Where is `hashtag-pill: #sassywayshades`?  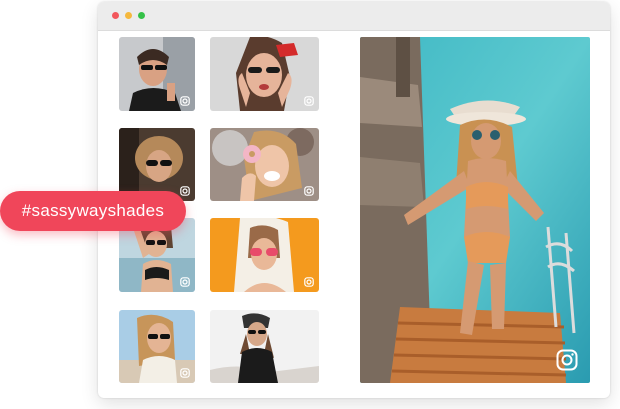
hashtag-pill: #sassywayshades is located at coordinates (93, 211).